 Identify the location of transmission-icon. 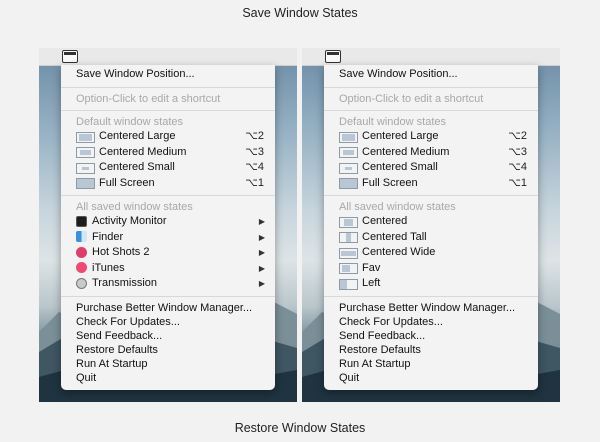
(81, 283).